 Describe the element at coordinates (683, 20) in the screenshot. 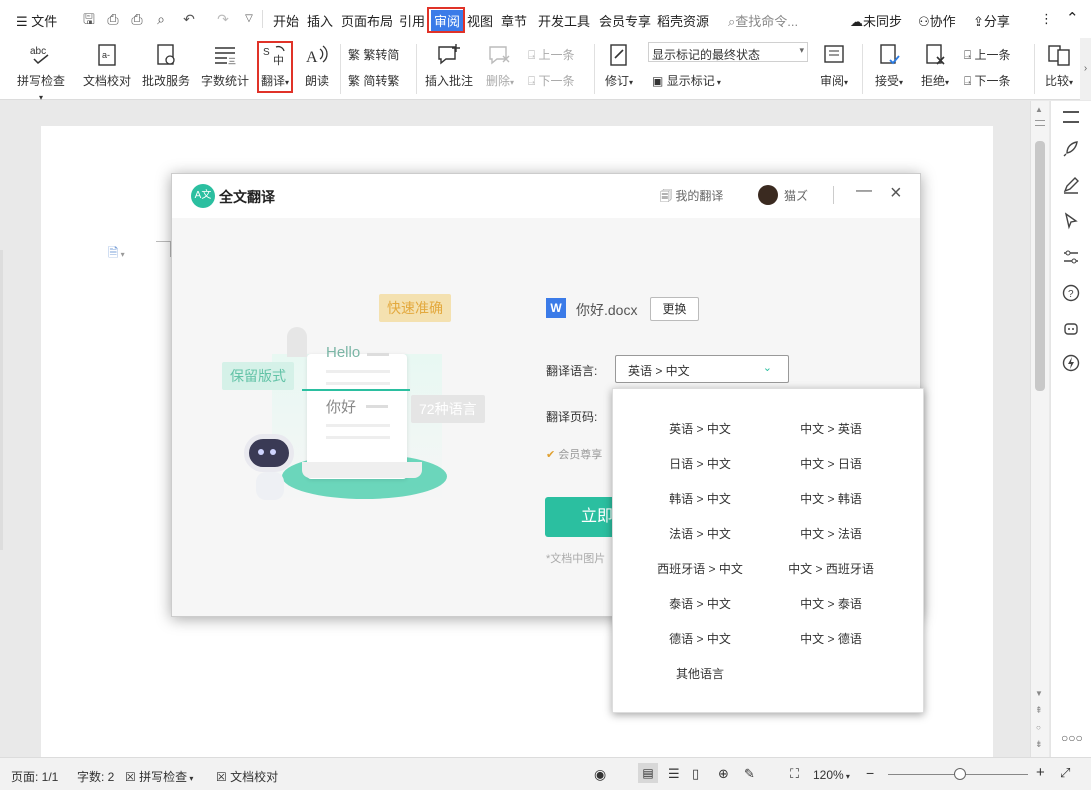

I see `tab-docer: 稻壳资源` at that location.